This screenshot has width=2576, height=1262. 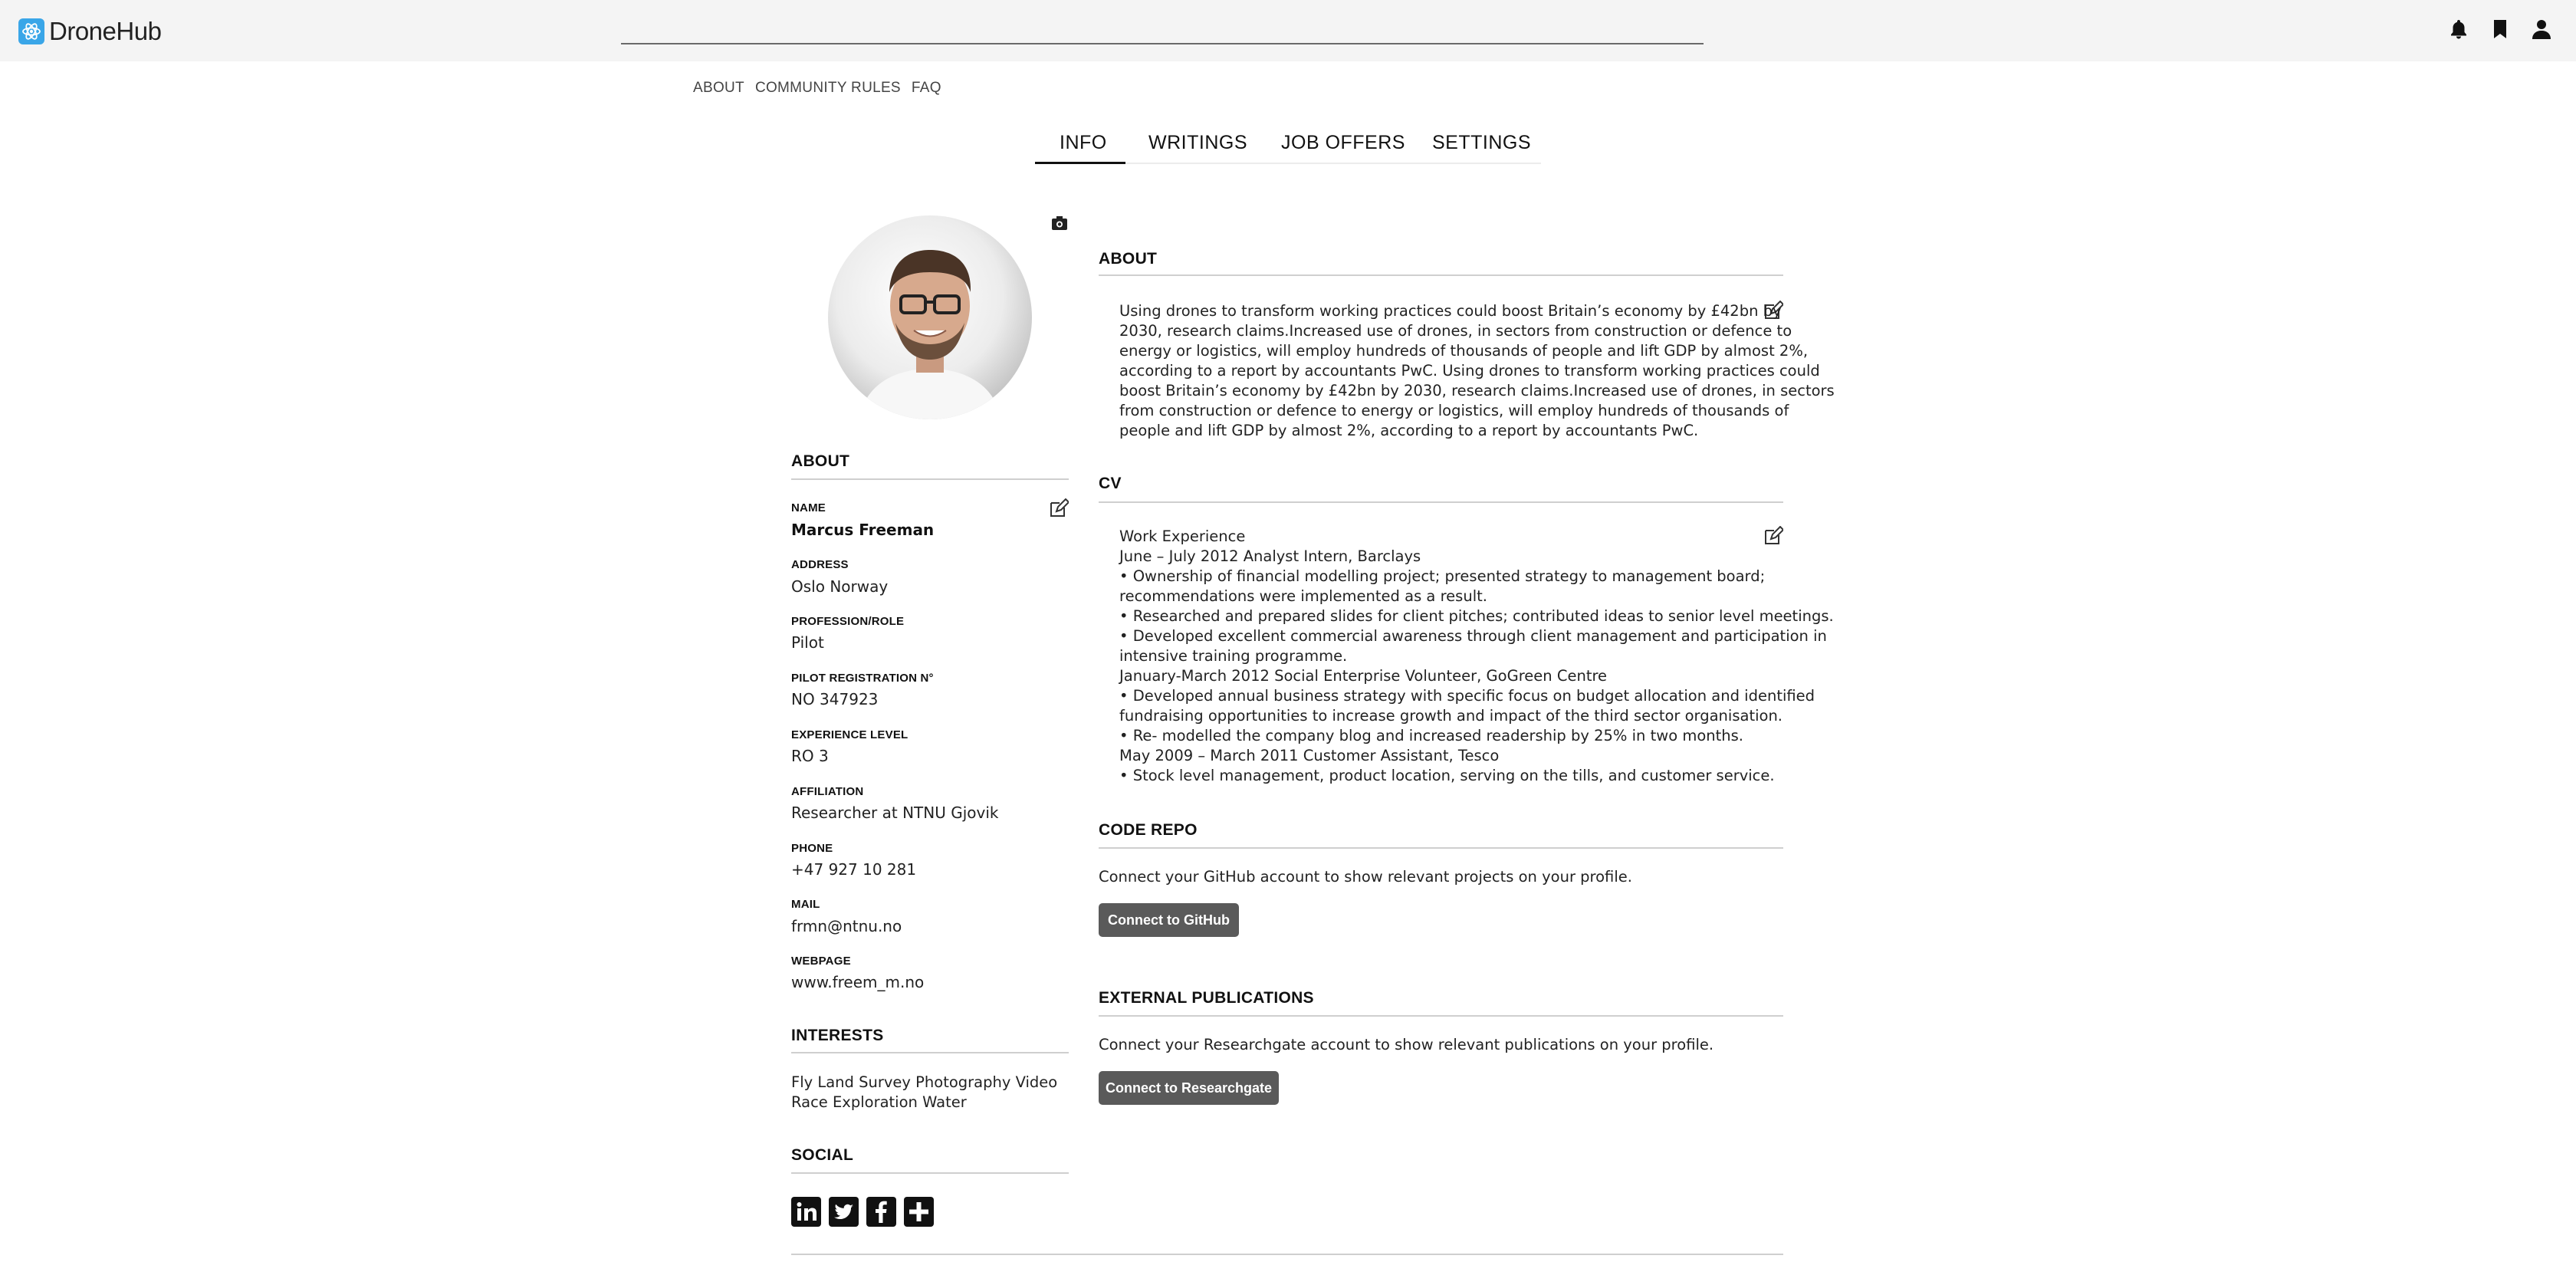 I want to click on field-value-registration: NO 347923, so click(x=835, y=699).